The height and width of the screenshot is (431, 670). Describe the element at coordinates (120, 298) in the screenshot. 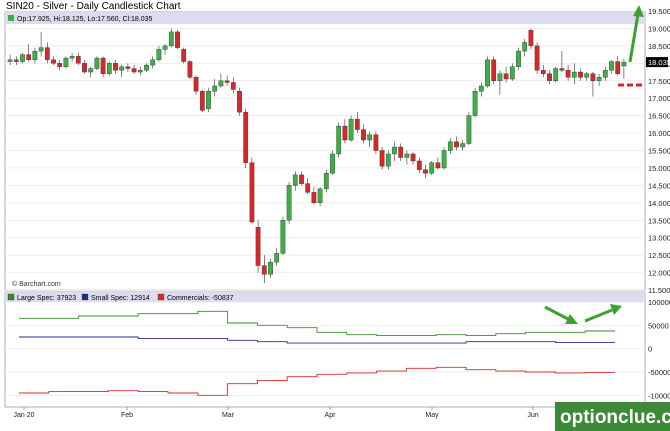

I see `legend-label: Small Spec: 12914` at that location.